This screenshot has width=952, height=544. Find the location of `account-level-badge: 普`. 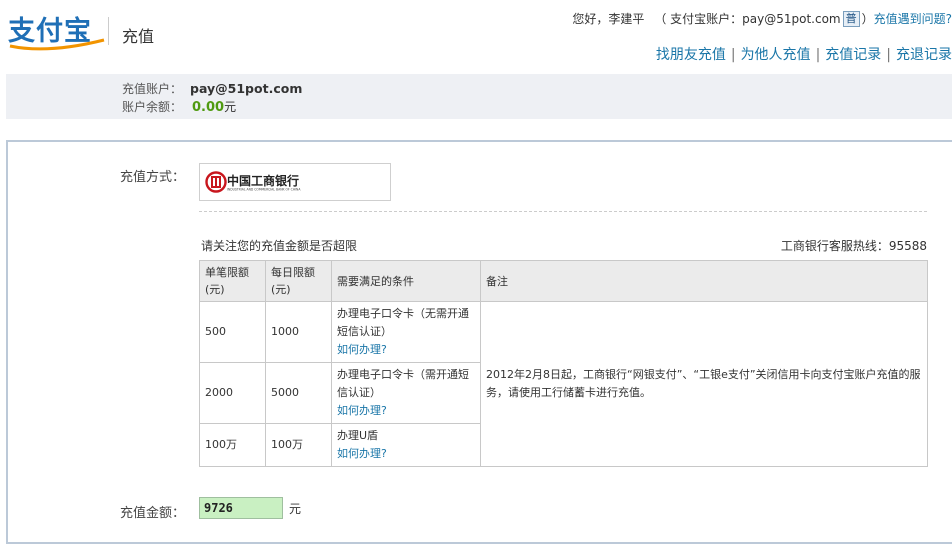

account-level-badge: 普 is located at coordinates (851, 18).